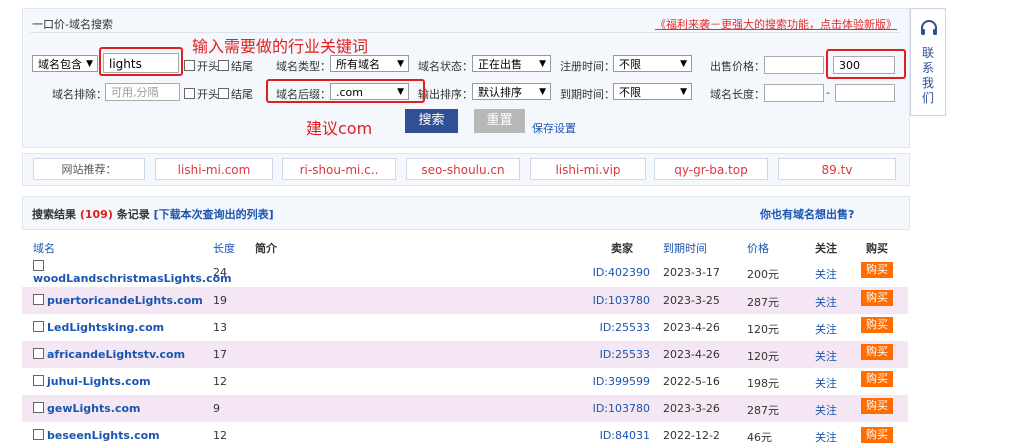 The width and height of the screenshot is (1024, 446). Describe the element at coordinates (758, 248) in the screenshot. I see `header-price: 价格` at that location.